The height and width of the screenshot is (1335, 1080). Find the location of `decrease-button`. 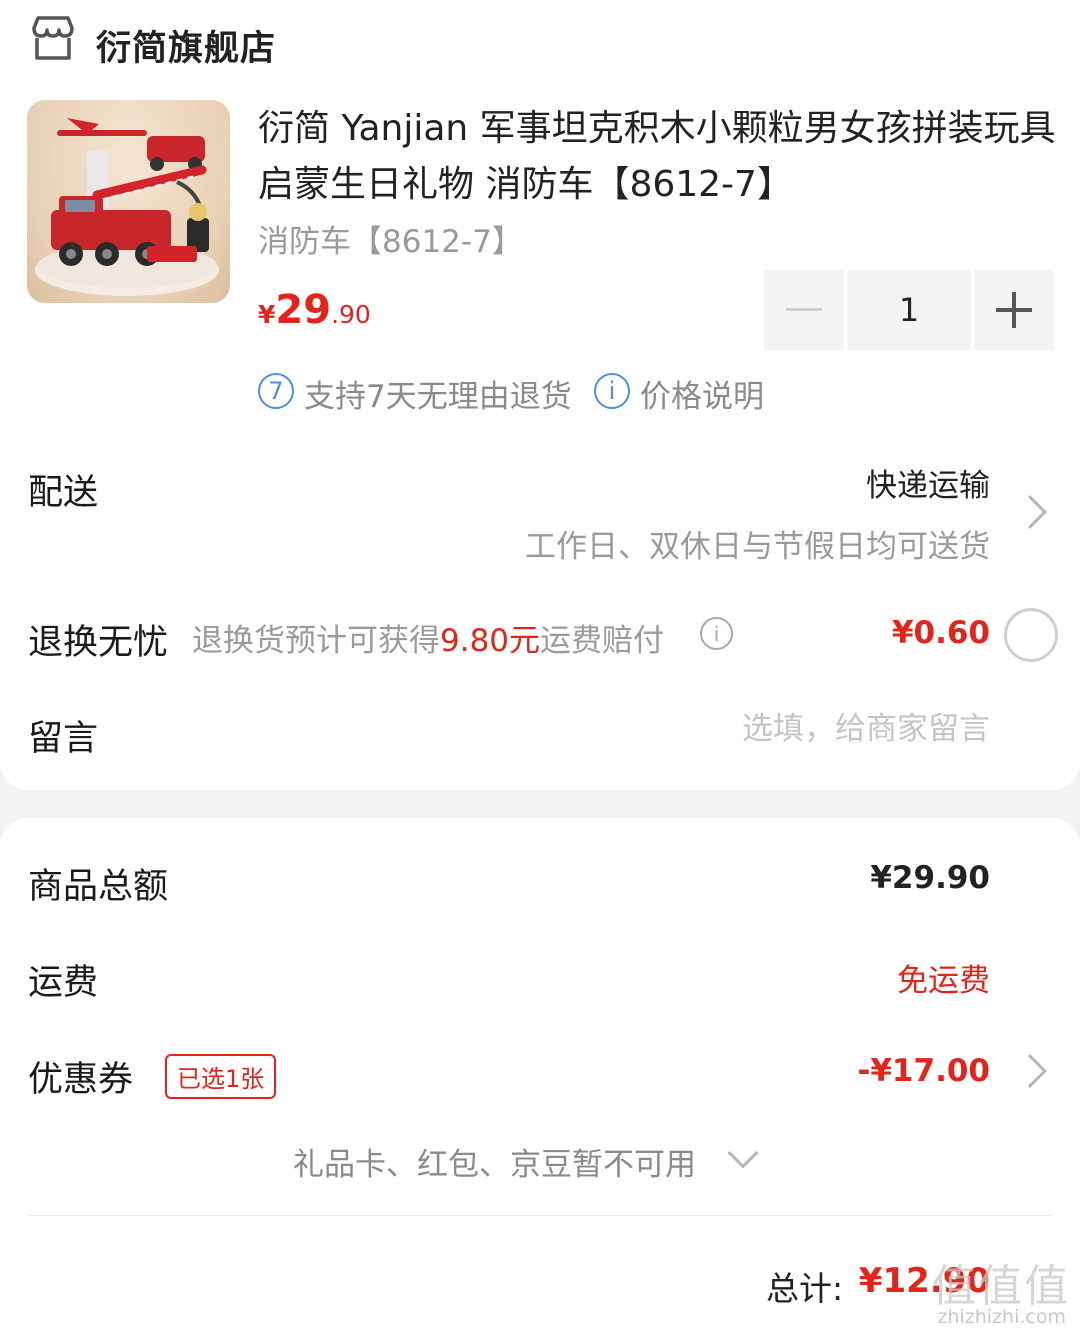

decrease-button is located at coordinates (804, 310).